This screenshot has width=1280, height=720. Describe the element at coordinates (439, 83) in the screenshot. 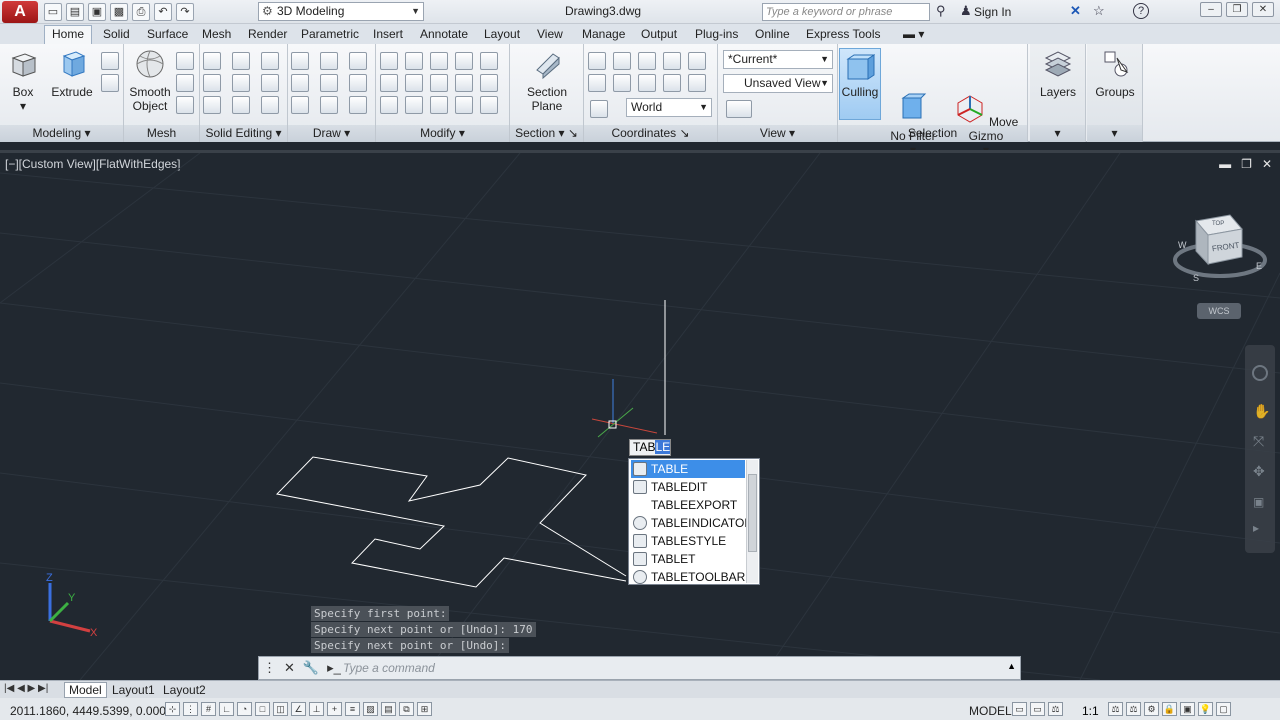

I see `rotate-icon` at that location.